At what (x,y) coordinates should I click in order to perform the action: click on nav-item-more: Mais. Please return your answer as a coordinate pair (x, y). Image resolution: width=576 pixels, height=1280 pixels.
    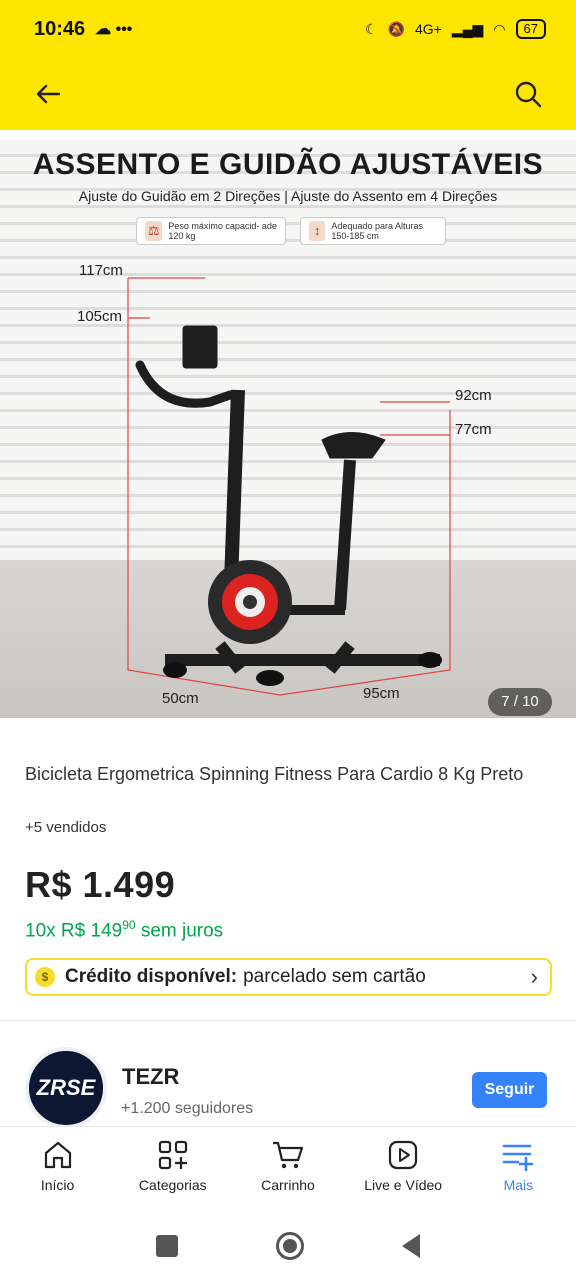
    Looking at the image, I should click on (518, 1160).